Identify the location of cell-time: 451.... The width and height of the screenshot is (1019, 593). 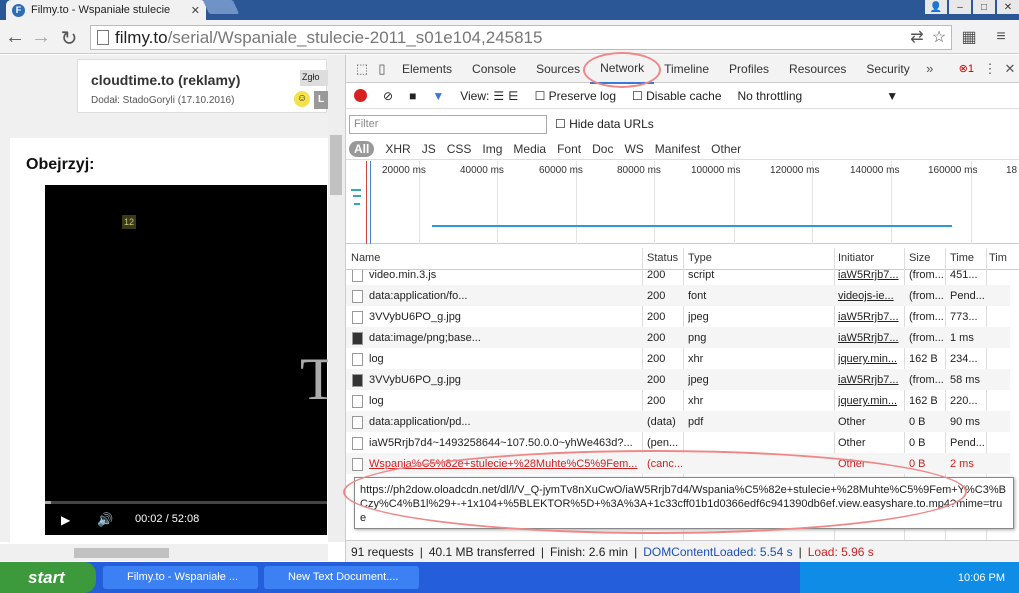
(964, 275).